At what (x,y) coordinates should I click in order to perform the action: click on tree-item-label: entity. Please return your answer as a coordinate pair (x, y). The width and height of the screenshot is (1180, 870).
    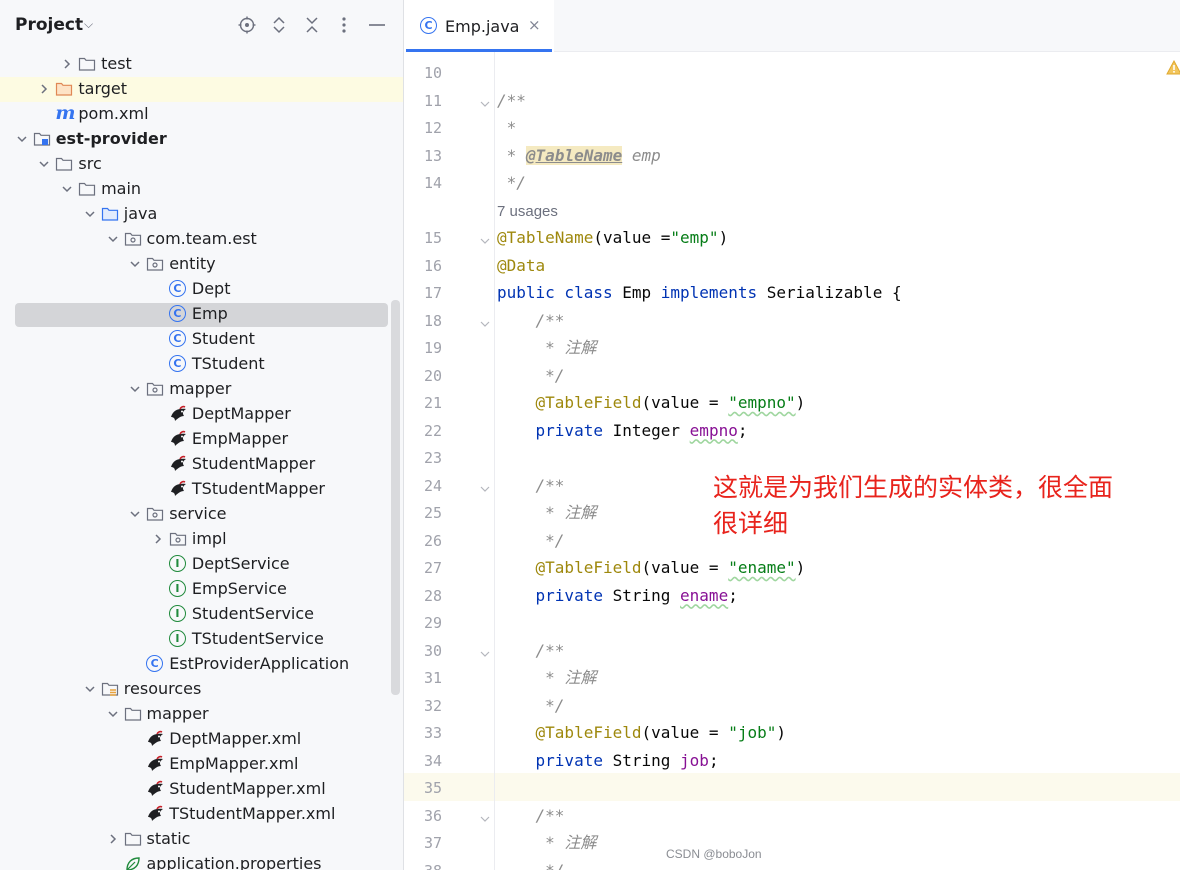
    Looking at the image, I should click on (192, 263).